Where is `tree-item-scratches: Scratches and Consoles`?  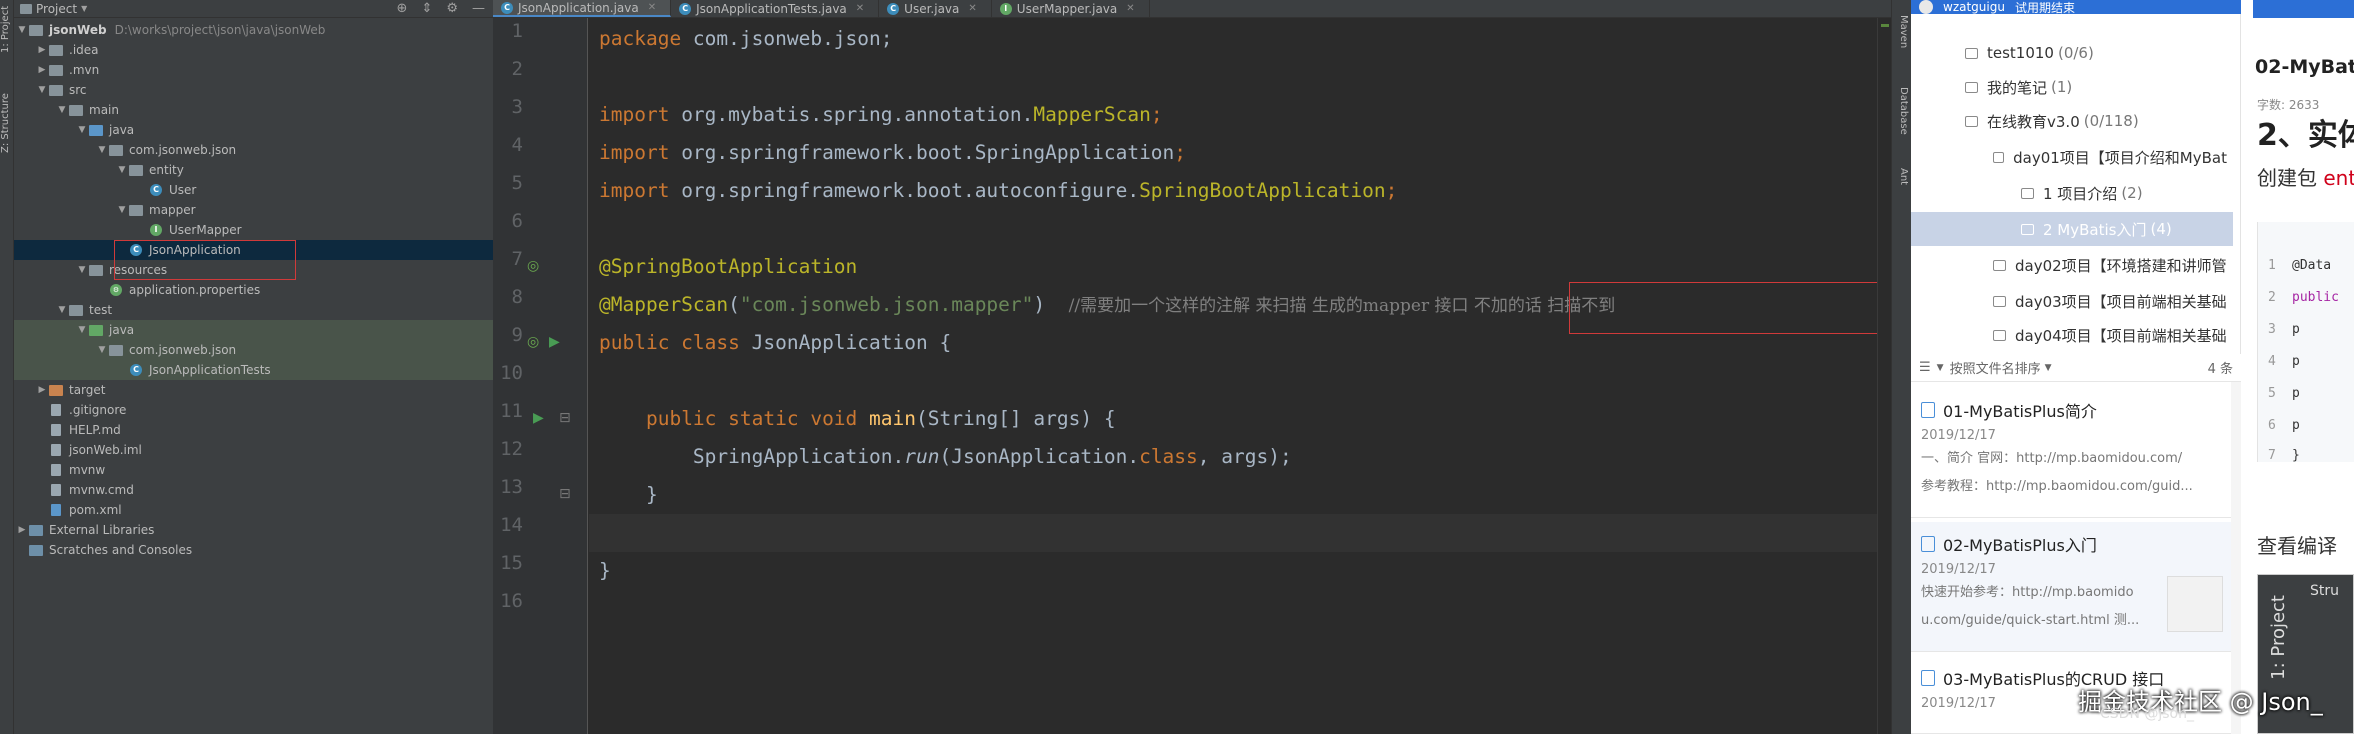 tree-item-scratches: Scratches and Consoles is located at coordinates (253, 550).